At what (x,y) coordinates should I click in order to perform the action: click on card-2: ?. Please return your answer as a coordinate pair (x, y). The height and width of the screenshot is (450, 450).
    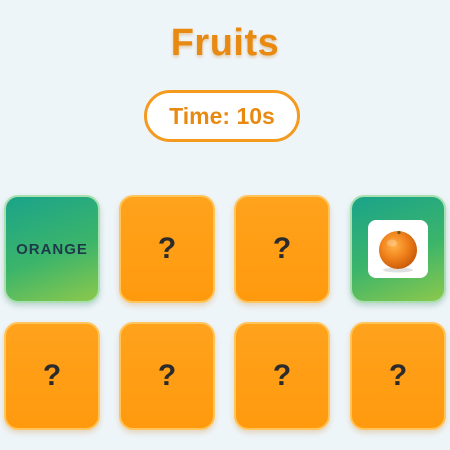
    Looking at the image, I should click on (167, 249).